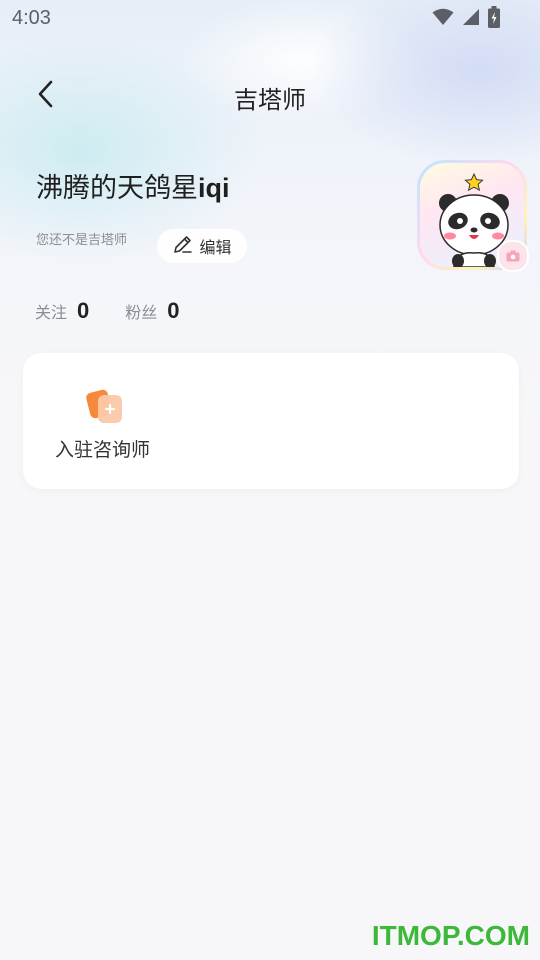  I want to click on camera-icon, so click(513, 256).